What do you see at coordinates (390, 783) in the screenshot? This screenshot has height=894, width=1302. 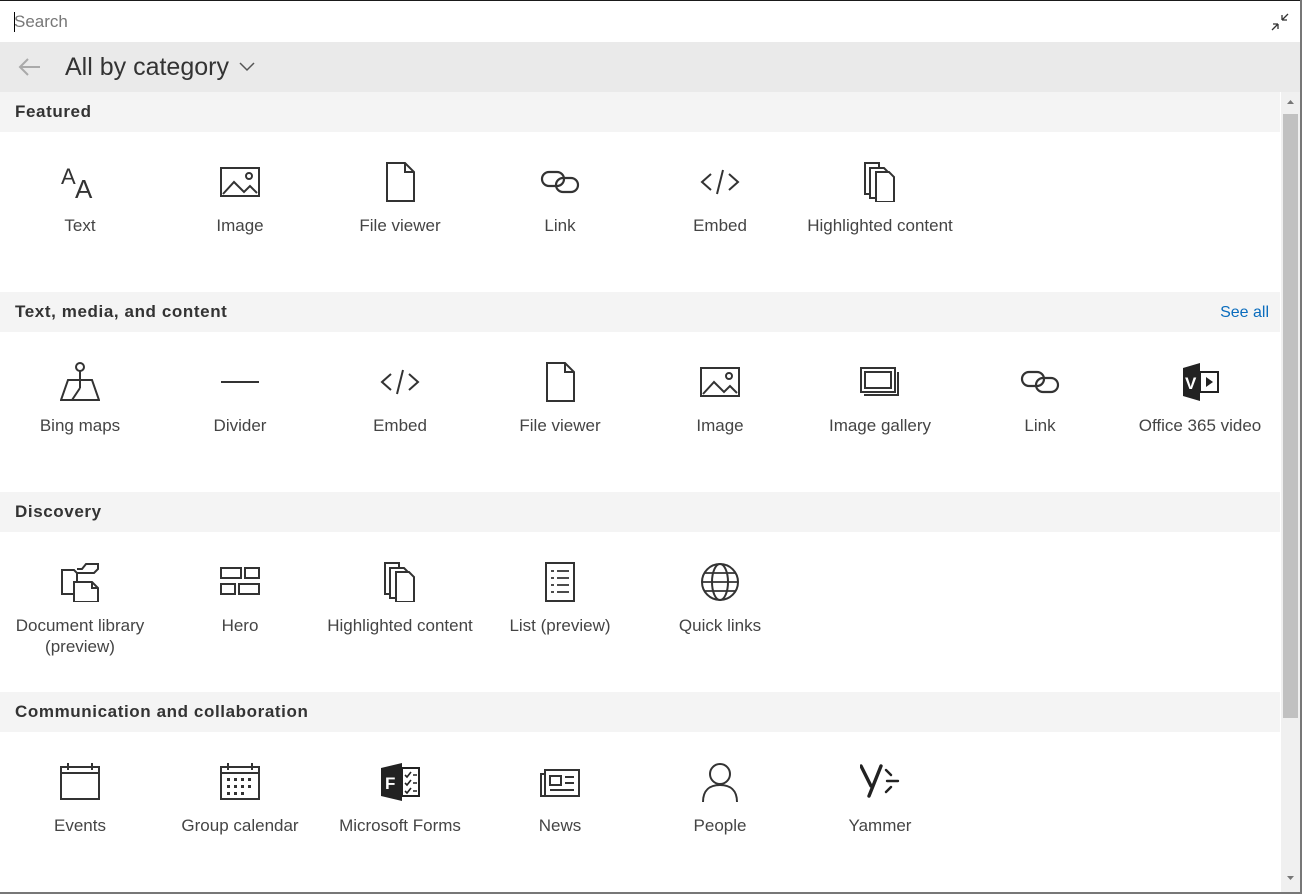 I see `svg-text: F` at bounding box center [390, 783].